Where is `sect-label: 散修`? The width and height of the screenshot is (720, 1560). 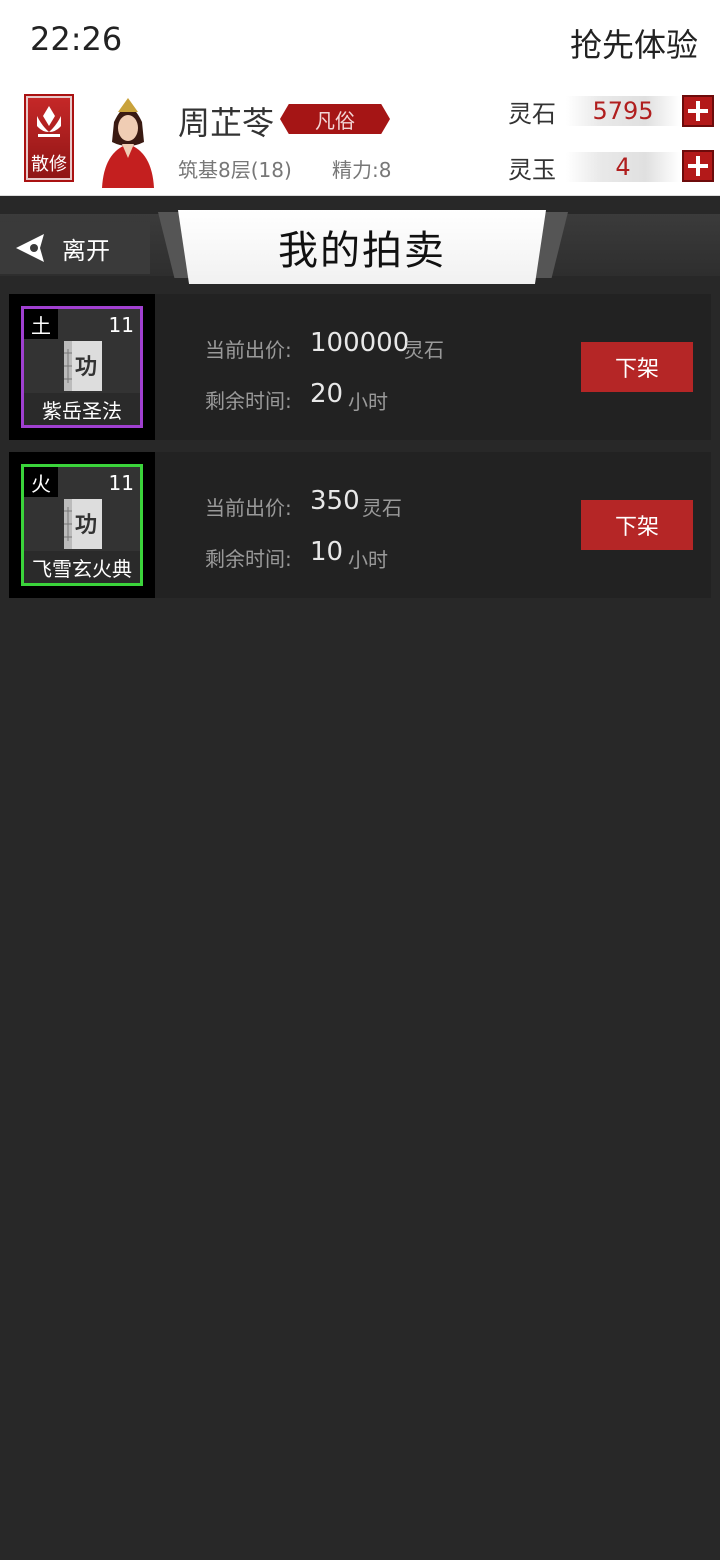 sect-label: 散修 is located at coordinates (49, 164).